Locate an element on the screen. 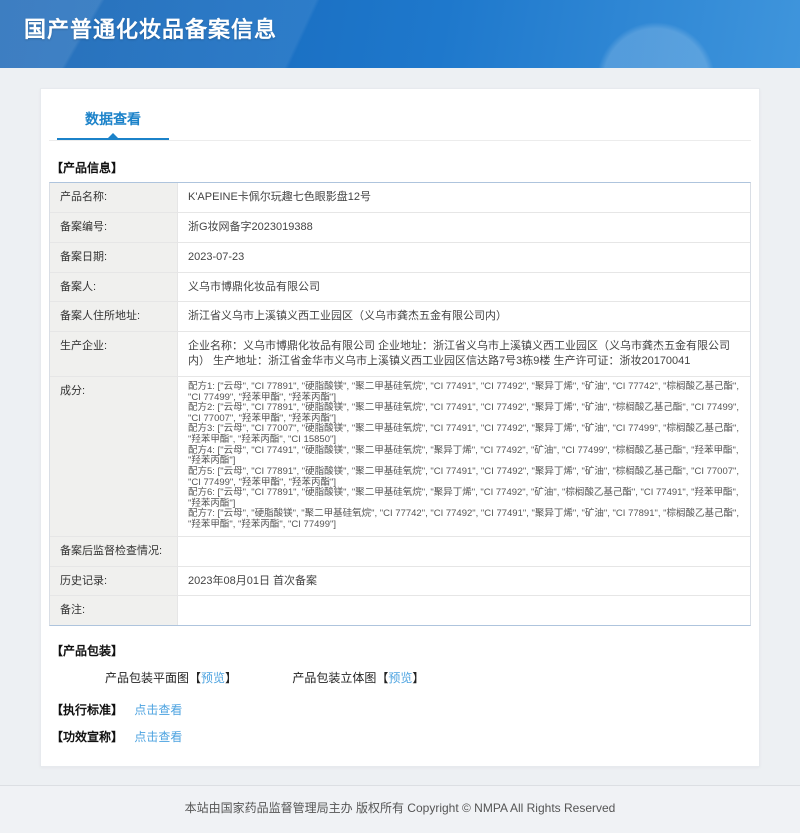 The height and width of the screenshot is (833, 800). row-label: 生产企业: is located at coordinates (114, 354).